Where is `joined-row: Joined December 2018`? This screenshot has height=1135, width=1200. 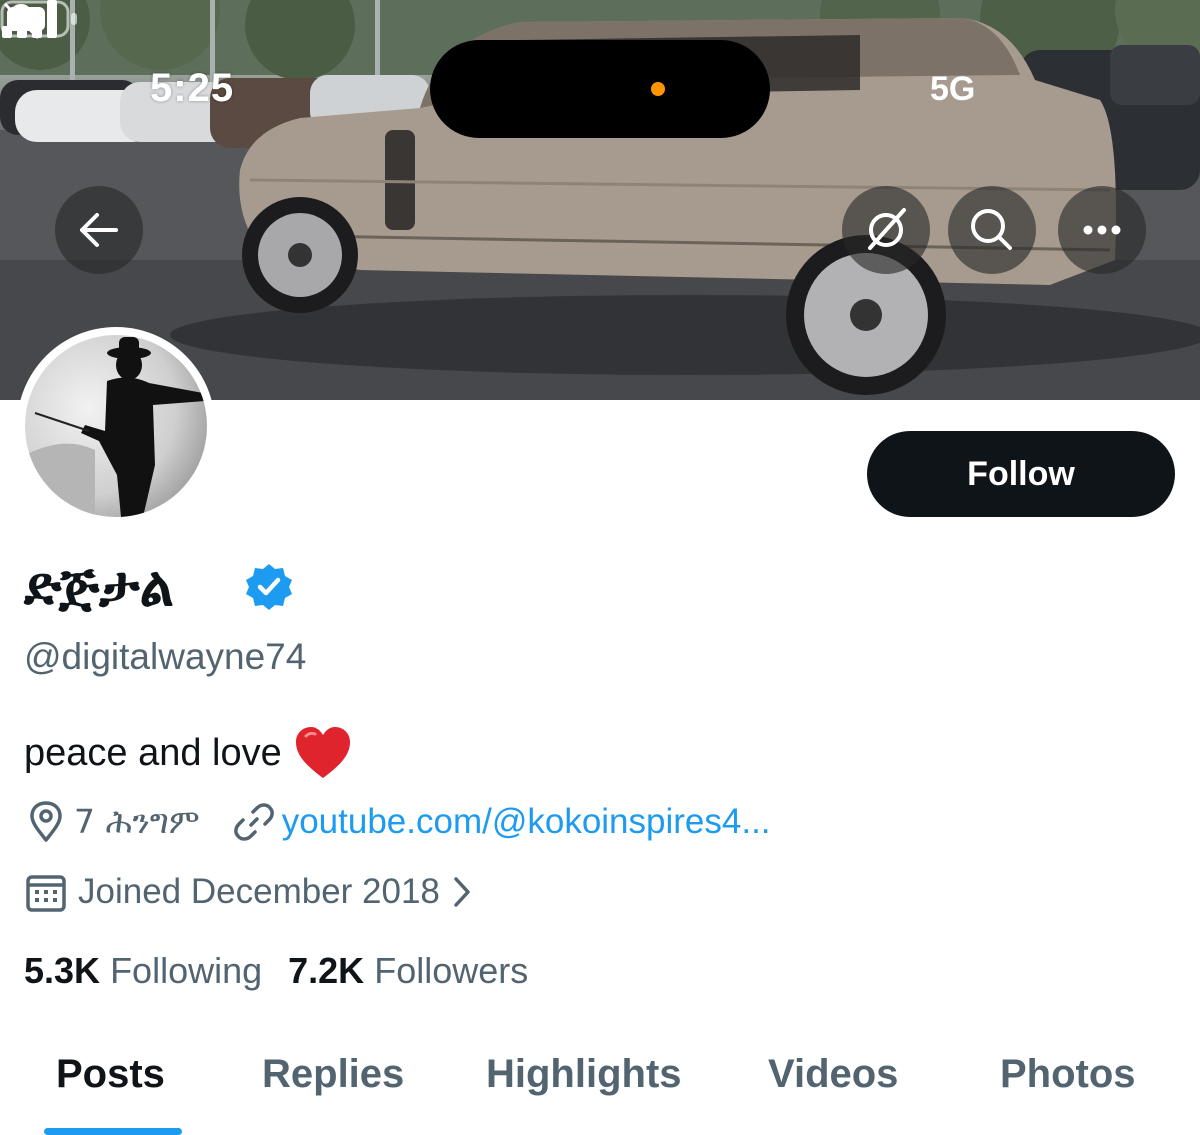
joined-row: Joined December 2018 is located at coordinates (249, 892).